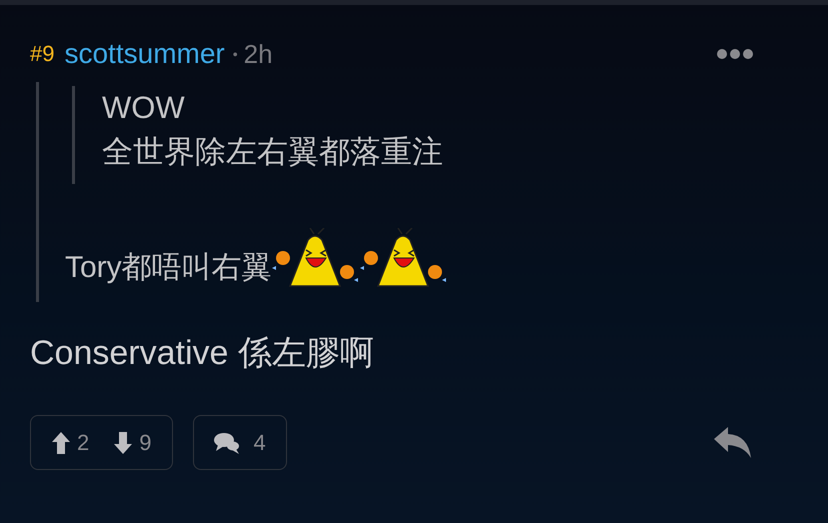  Describe the element at coordinates (168, 268) in the screenshot. I see `quote-text: Tory都唔叫右翼` at that location.